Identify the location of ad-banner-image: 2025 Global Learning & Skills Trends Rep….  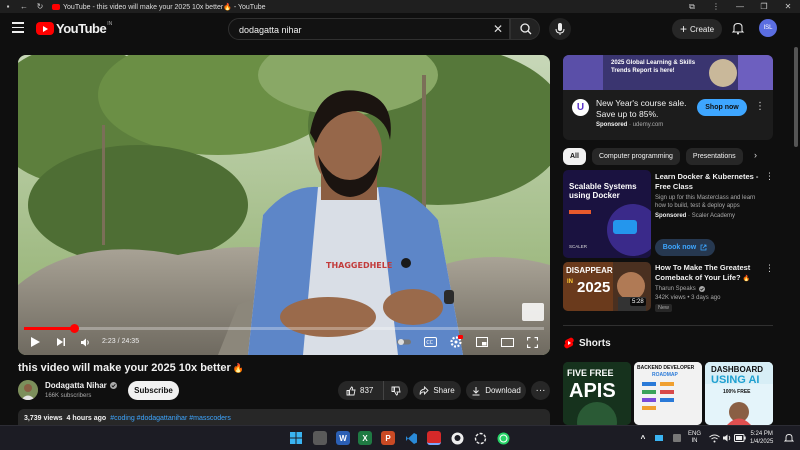
(668, 72).